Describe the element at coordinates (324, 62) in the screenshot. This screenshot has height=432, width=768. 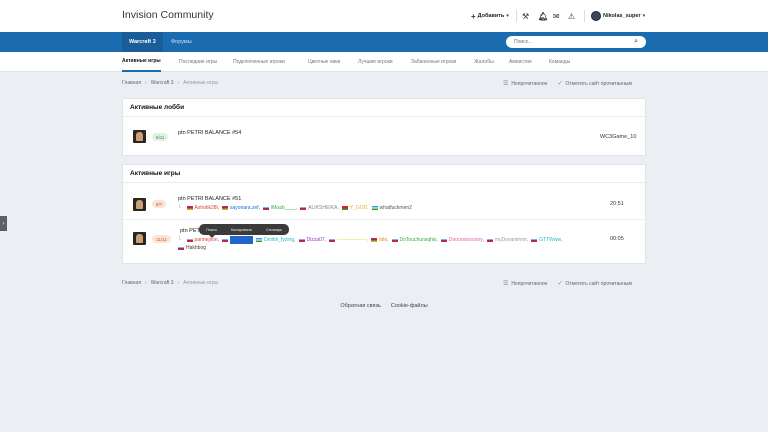
I see `tab-colored-nicks: Цветные ники` at that location.